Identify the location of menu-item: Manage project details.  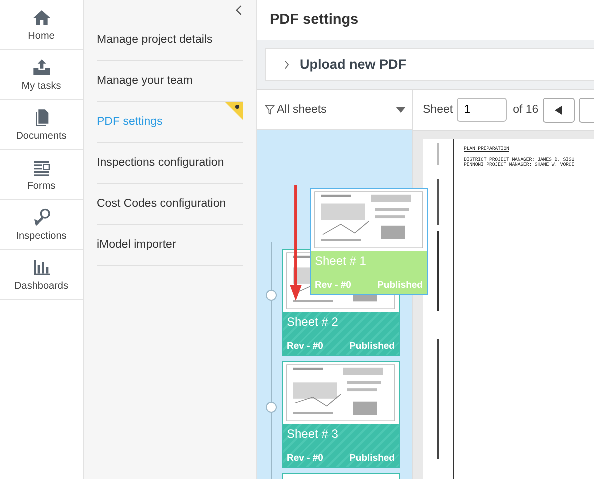
(170, 40).